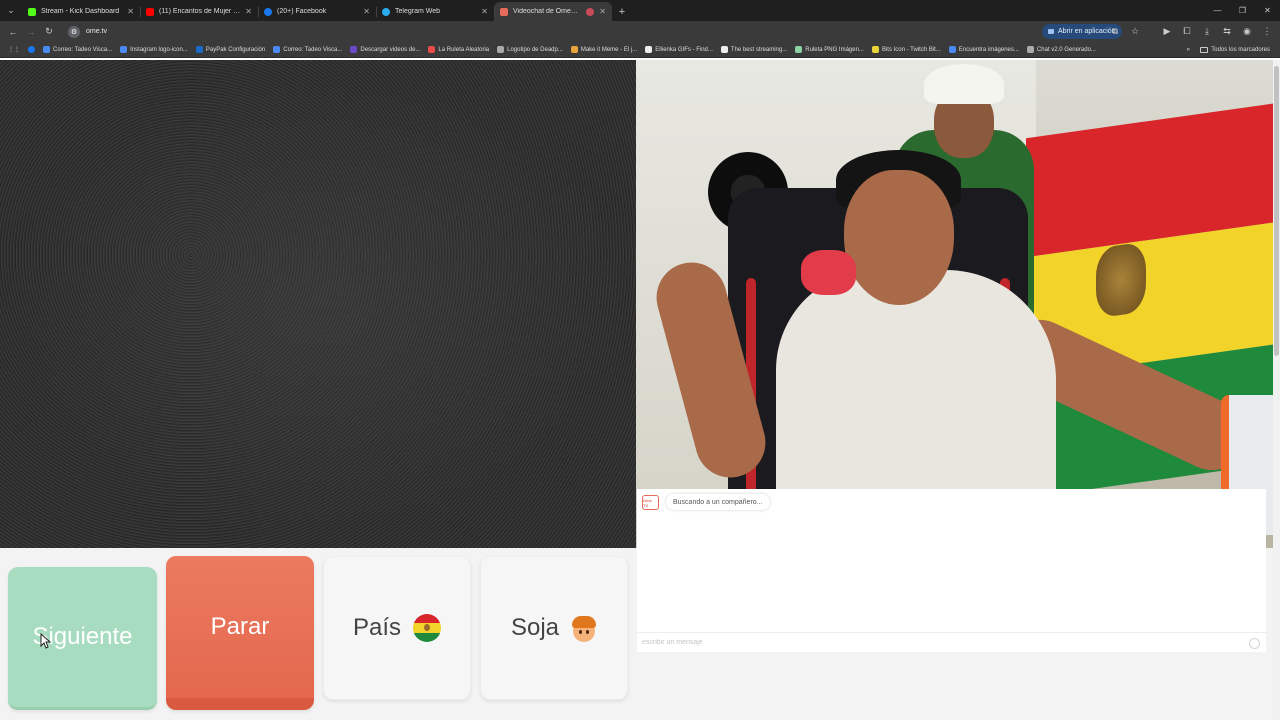 Image resolution: width=1280 pixels, height=720 pixels. I want to click on bookmark-item, so click(31, 50).